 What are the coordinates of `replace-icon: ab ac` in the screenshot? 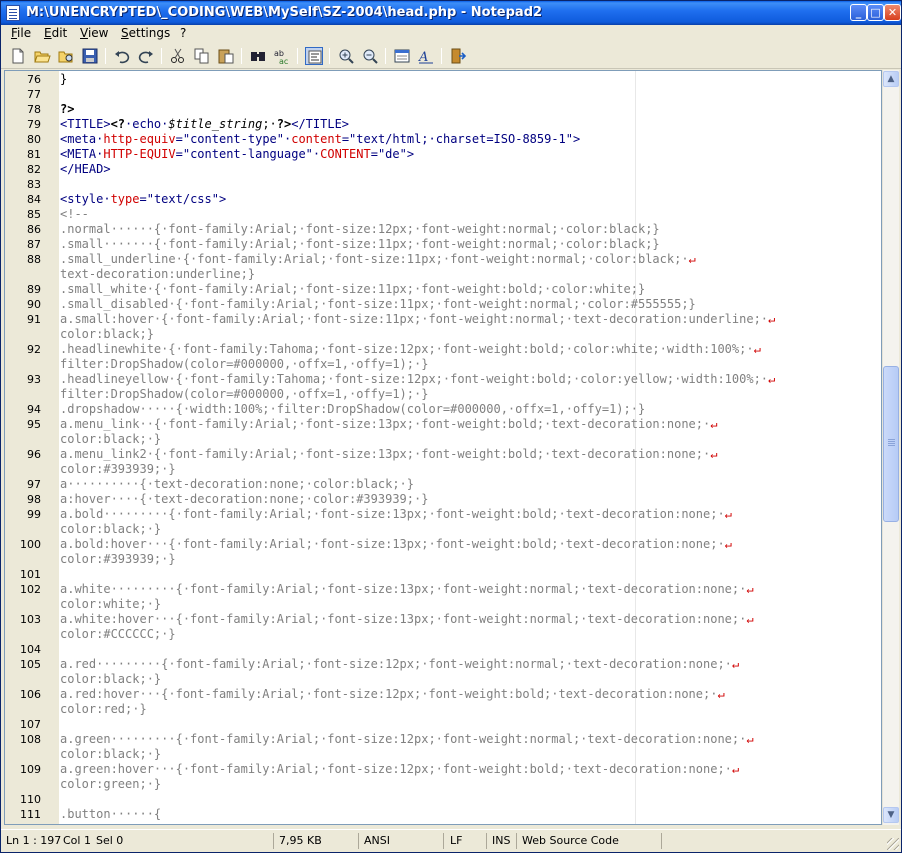 It's located at (282, 56).